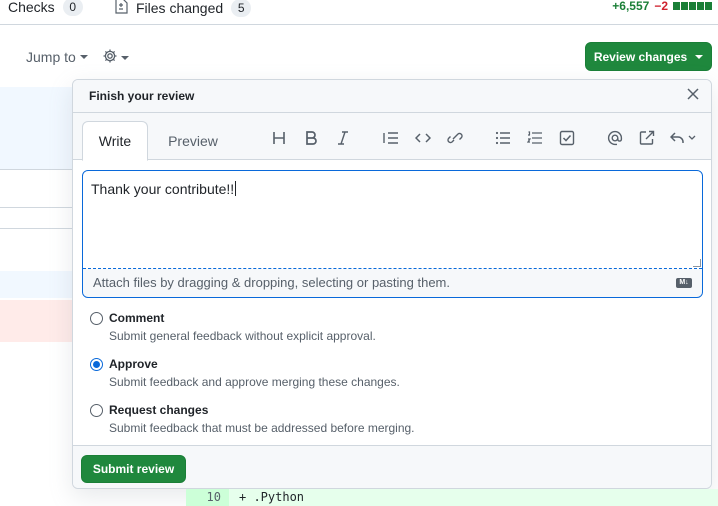 This screenshot has height=506, width=718. I want to click on submit-review-button: Submit review, so click(133, 469).